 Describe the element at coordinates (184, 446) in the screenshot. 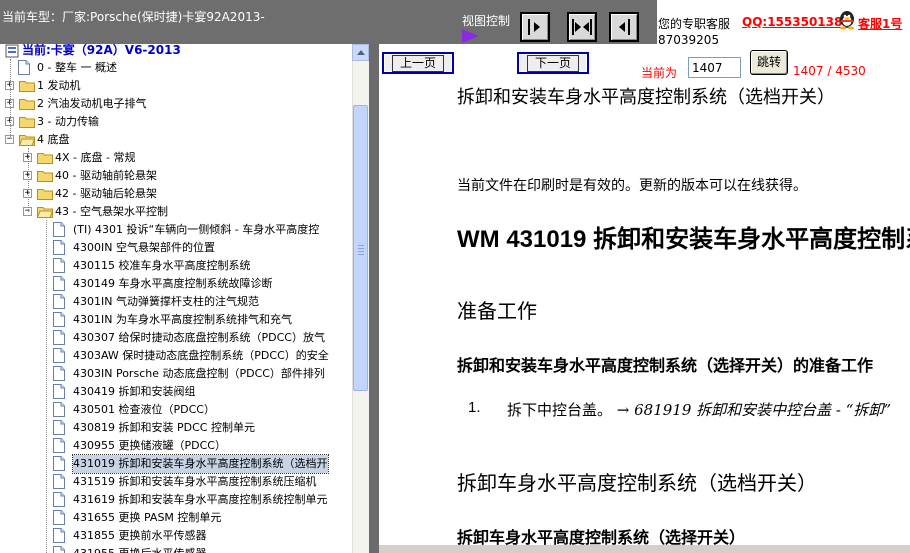

I see `tree-item: 430955 更换储液罐（PDCC）` at that location.